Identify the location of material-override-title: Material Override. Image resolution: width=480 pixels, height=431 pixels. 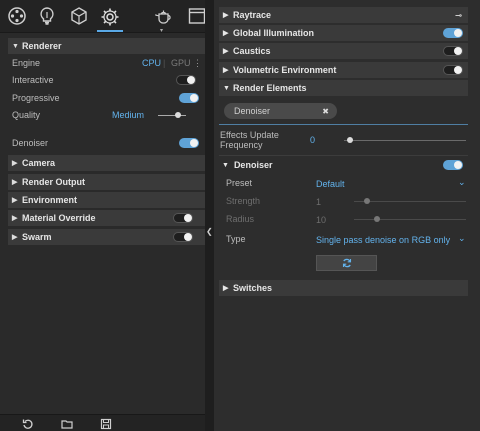
(59, 218).